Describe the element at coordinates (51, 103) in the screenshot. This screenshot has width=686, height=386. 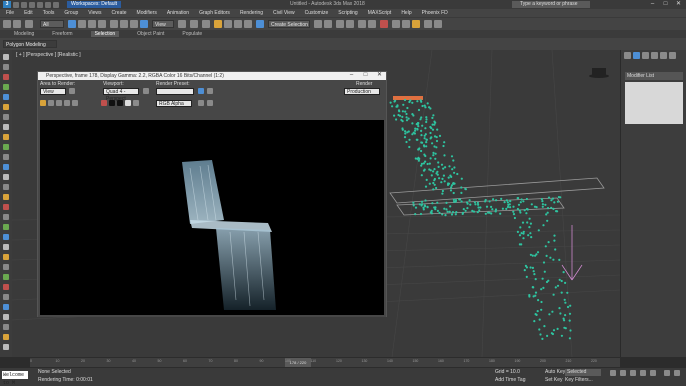
I see `copy-image-icon` at that location.